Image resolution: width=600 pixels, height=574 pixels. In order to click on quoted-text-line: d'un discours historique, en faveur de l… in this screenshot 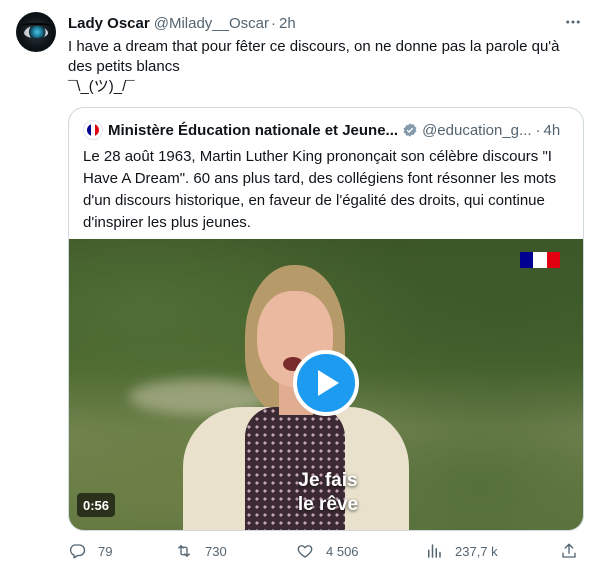, I will do `click(314, 200)`.